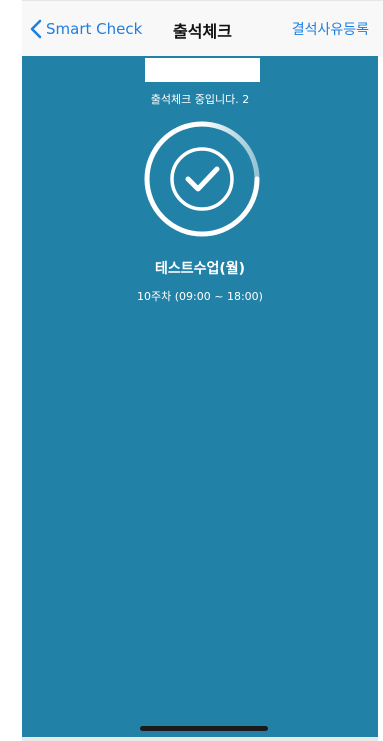 The height and width of the screenshot is (741, 383). What do you see at coordinates (36, 29) in the screenshot?
I see `chevron-left-icon` at bounding box center [36, 29].